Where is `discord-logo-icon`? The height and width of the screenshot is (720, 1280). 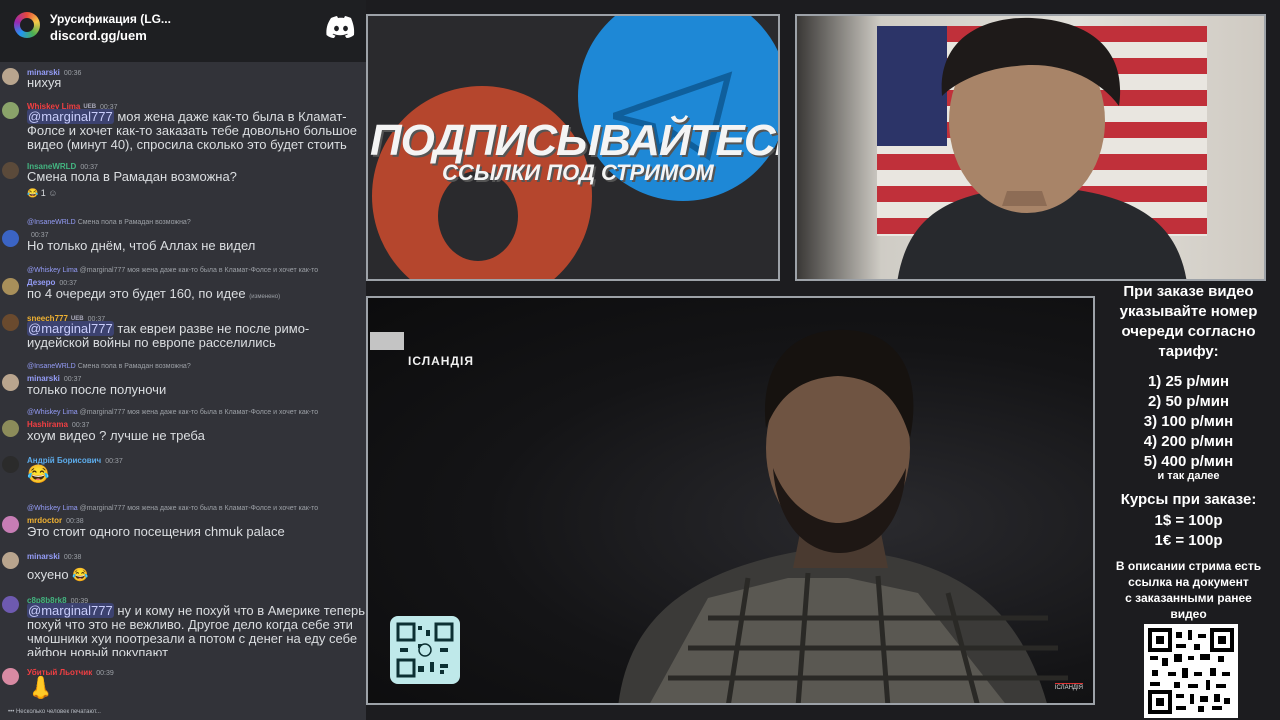
discord-logo-icon is located at coordinates (340, 27).